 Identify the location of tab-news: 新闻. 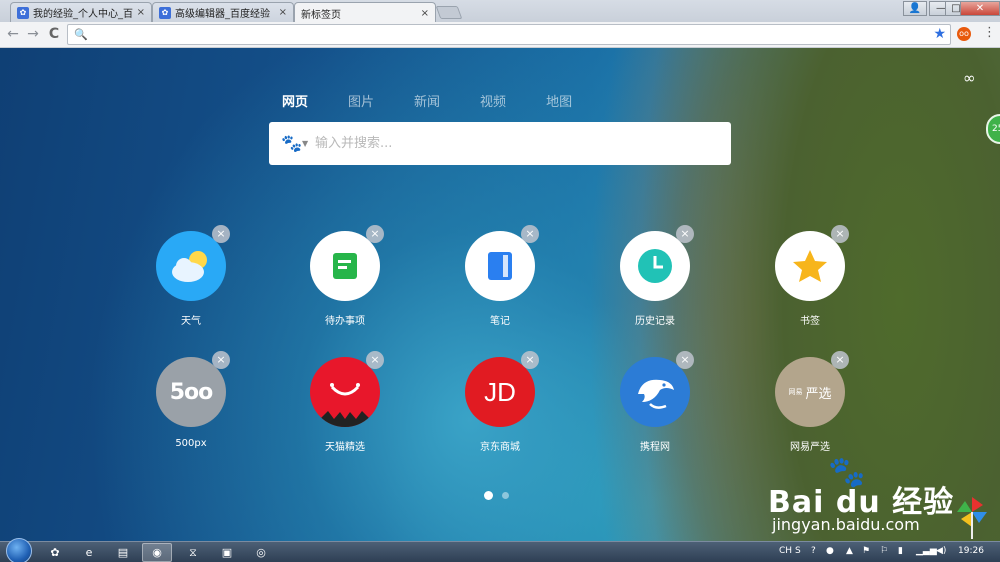
(427, 100).